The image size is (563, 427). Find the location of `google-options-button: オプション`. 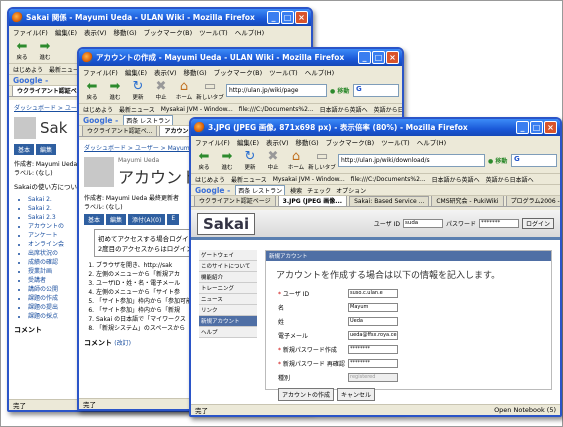

google-options-button: オプション is located at coordinates (351, 190).